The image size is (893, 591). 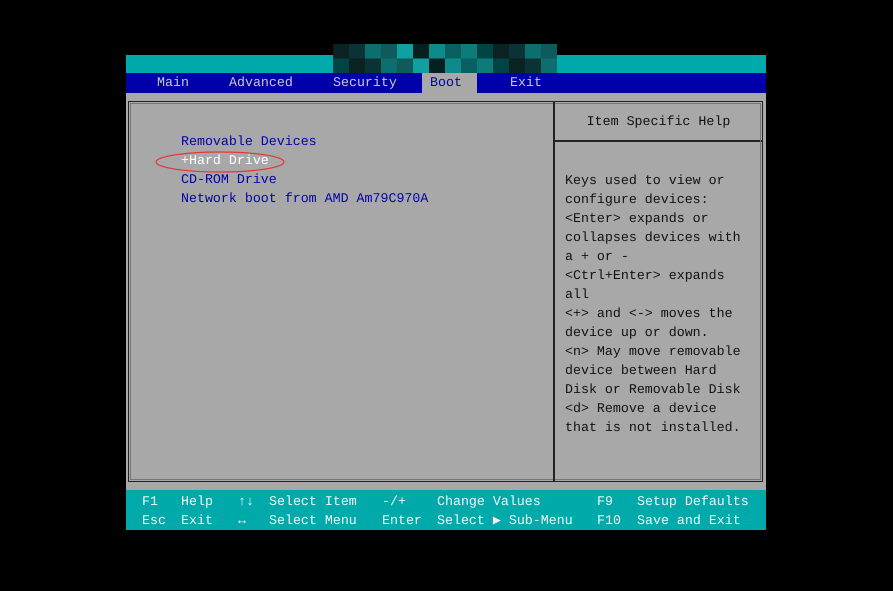 I want to click on shortcut-action: Select Item, so click(x=313, y=502).